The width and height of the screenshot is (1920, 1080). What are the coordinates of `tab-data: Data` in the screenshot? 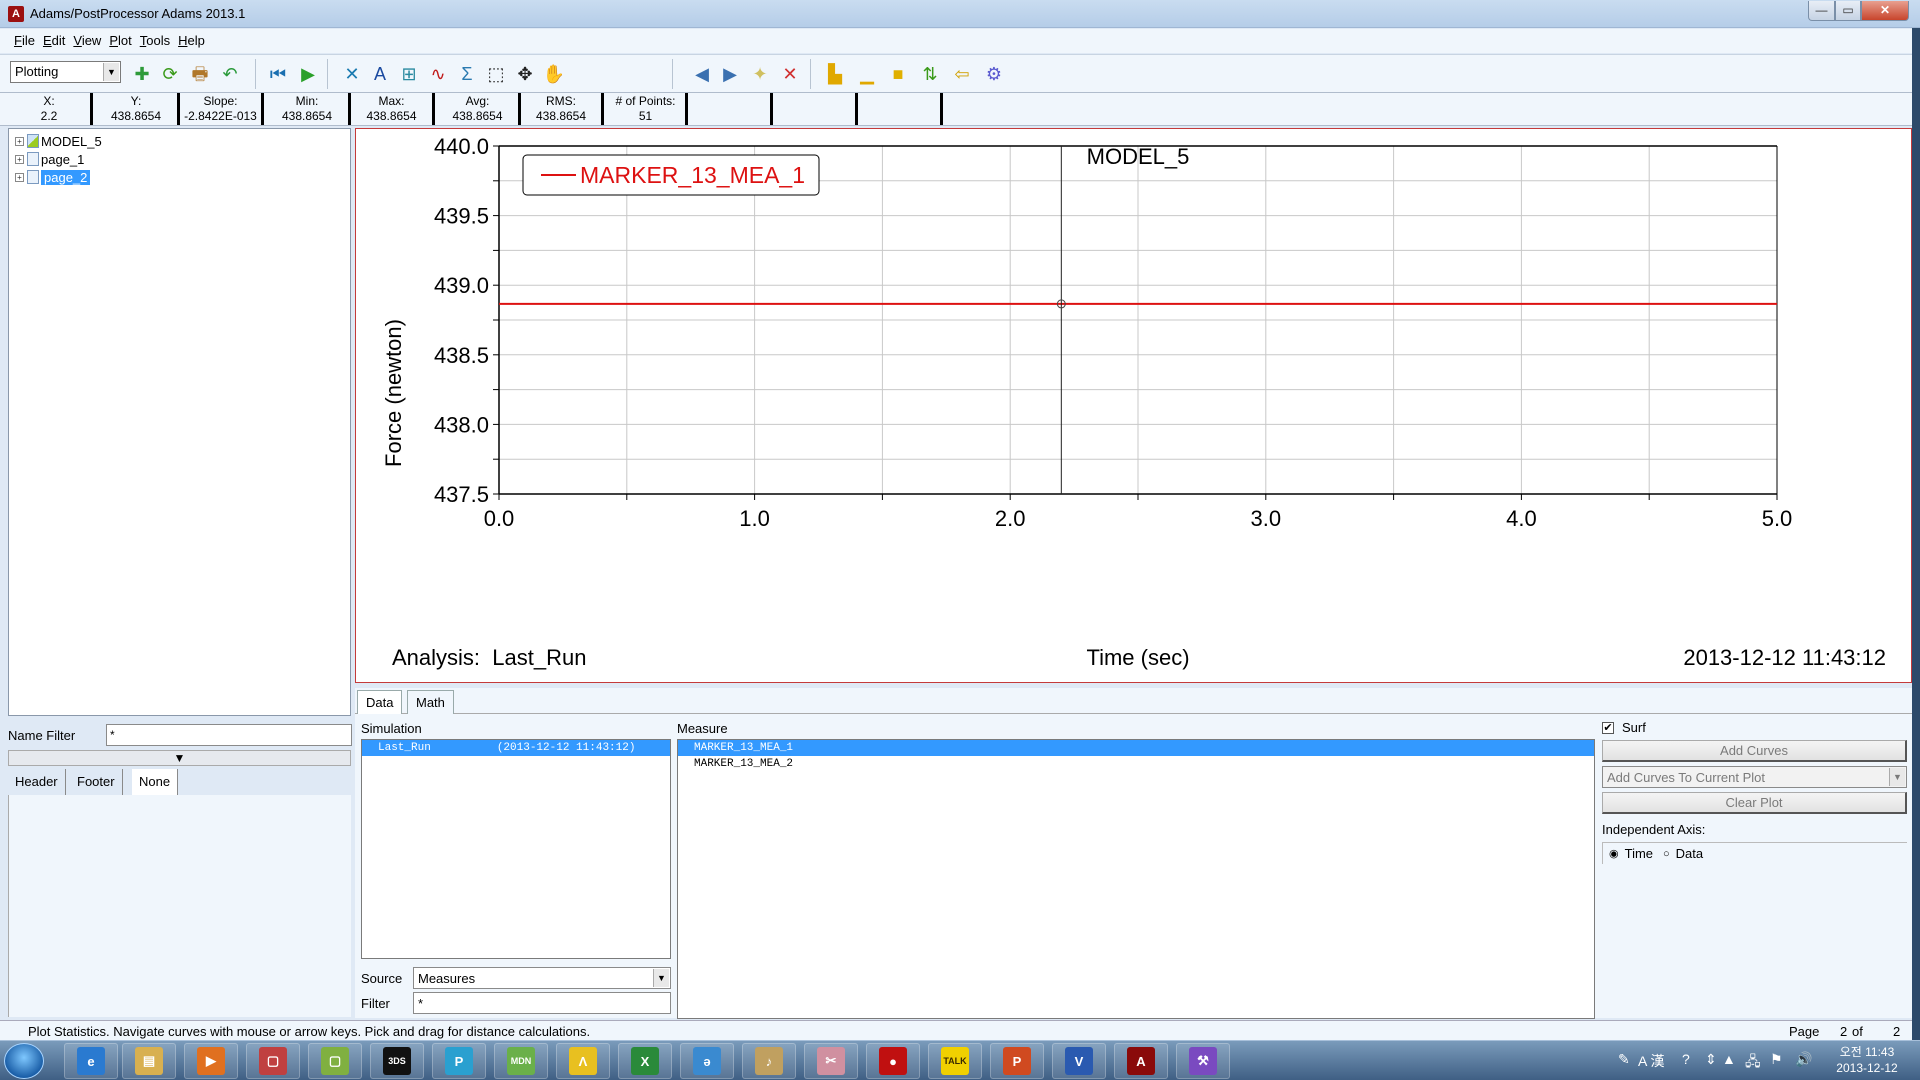 It's located at (380, 702).